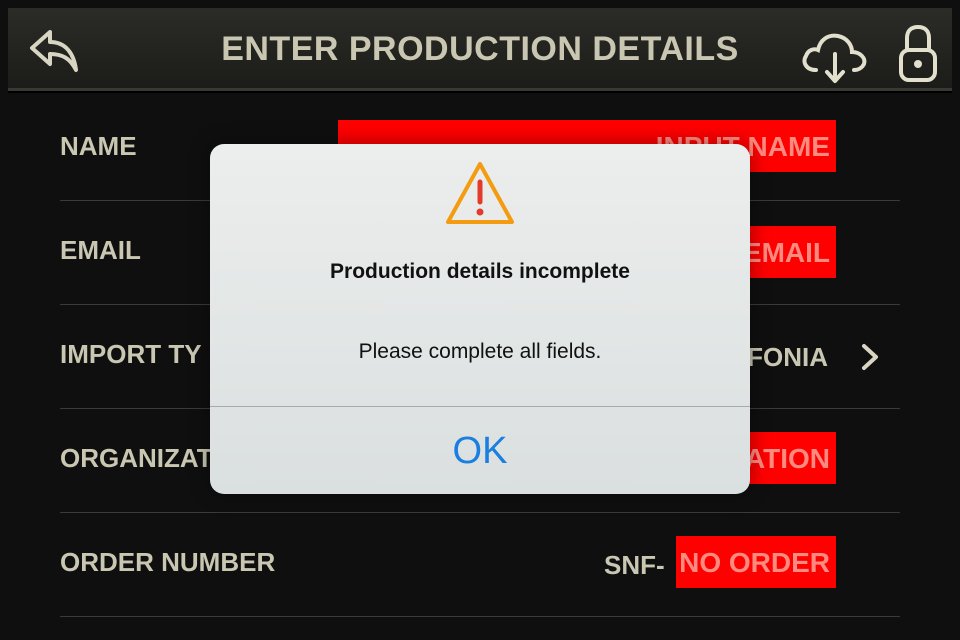  I want to click on dialog-message: Please complete all fields., so click(480, 351).